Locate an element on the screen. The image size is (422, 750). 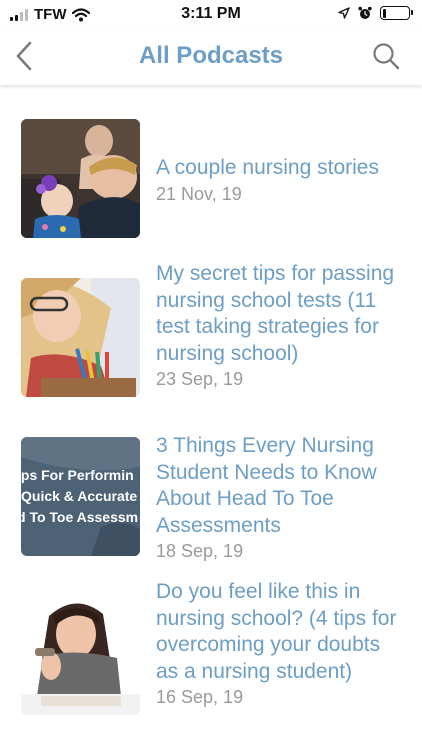
battery-fill is located at coordinates (384, 13).